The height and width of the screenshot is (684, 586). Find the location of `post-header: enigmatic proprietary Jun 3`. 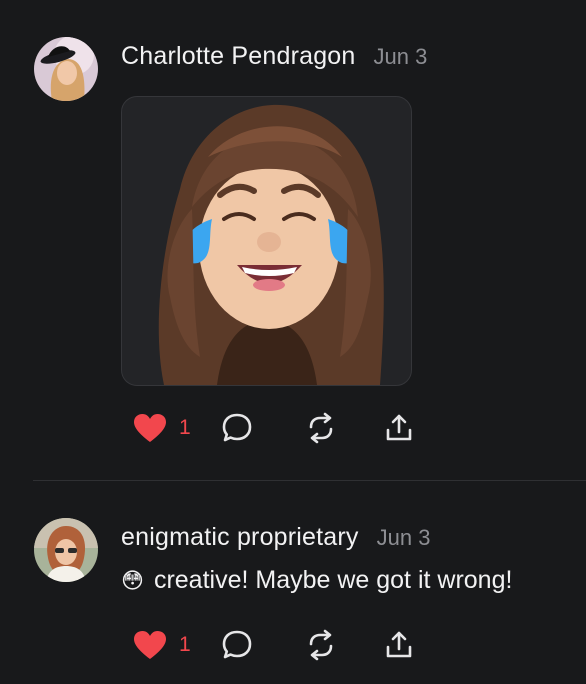

post-header: enigmatic proprietary Jun 3 is located at coordinates (275, 537).